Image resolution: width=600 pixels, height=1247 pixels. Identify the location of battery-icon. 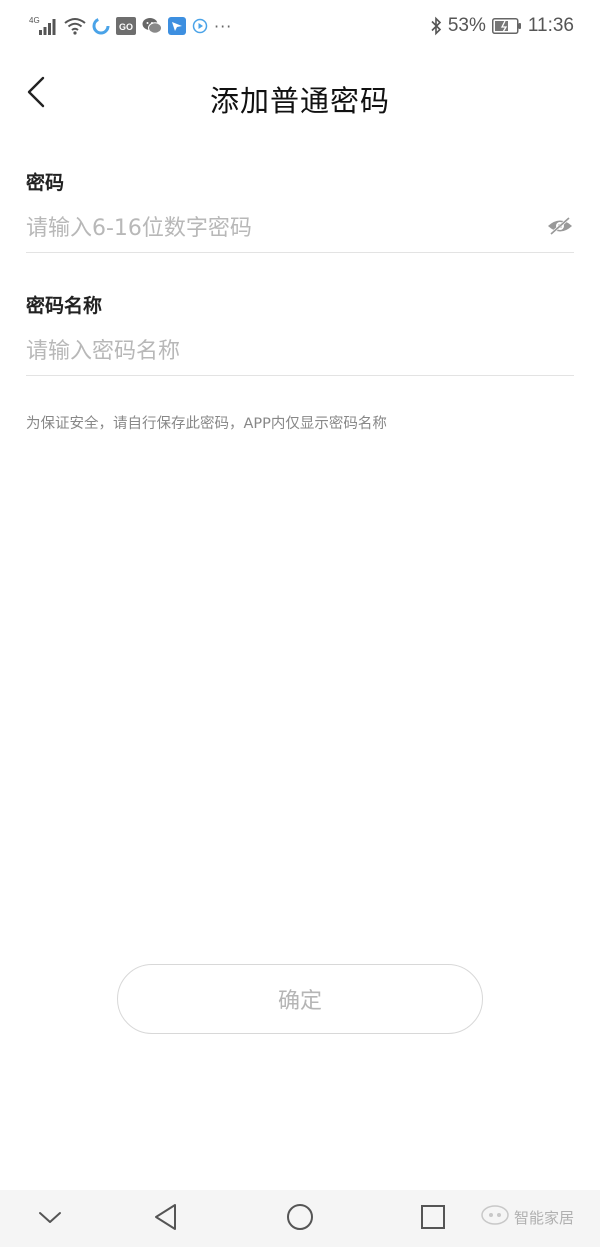
(506, 26).